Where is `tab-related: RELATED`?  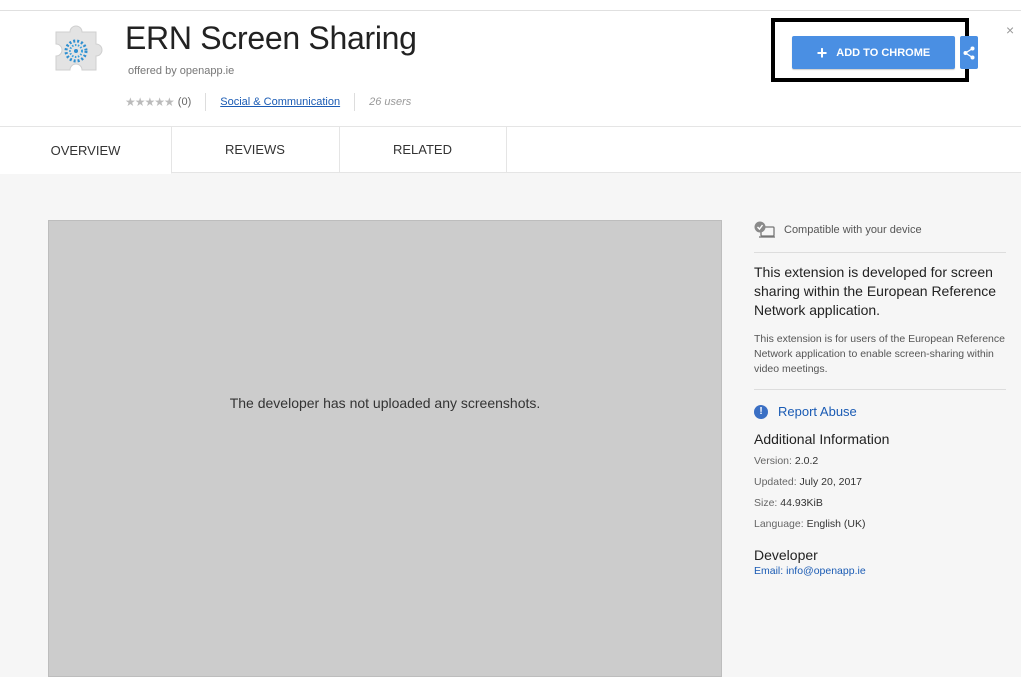 tab-related: RELATED is located at coordinates (423, 149).